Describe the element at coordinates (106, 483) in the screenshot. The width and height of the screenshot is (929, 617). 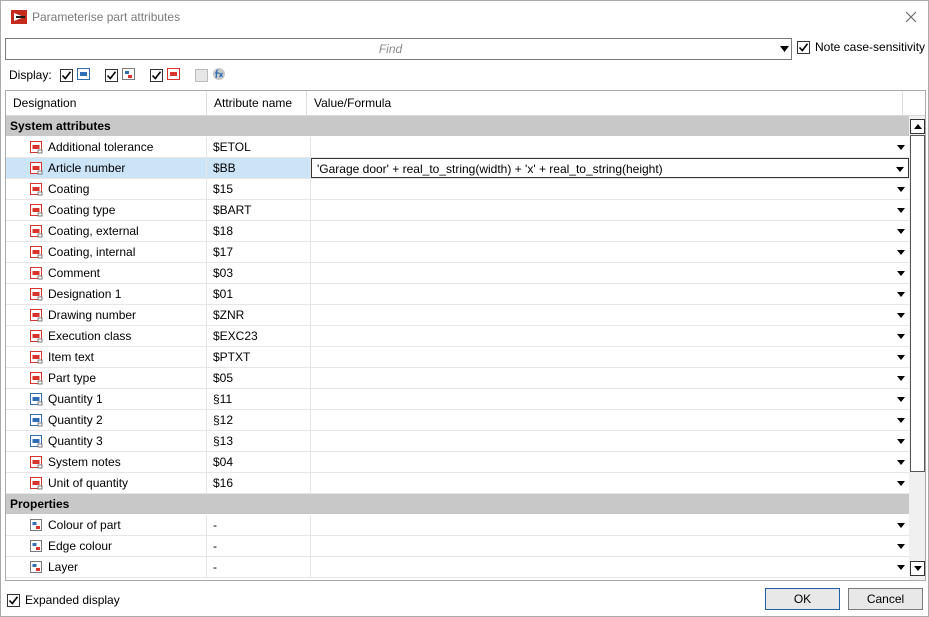
I see `designation-cell: Unit of quantity` at that location.